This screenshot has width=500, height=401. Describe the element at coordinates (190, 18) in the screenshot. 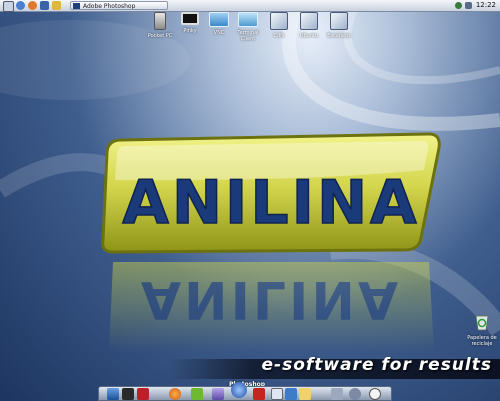

I see `monitor-icon` at that location.